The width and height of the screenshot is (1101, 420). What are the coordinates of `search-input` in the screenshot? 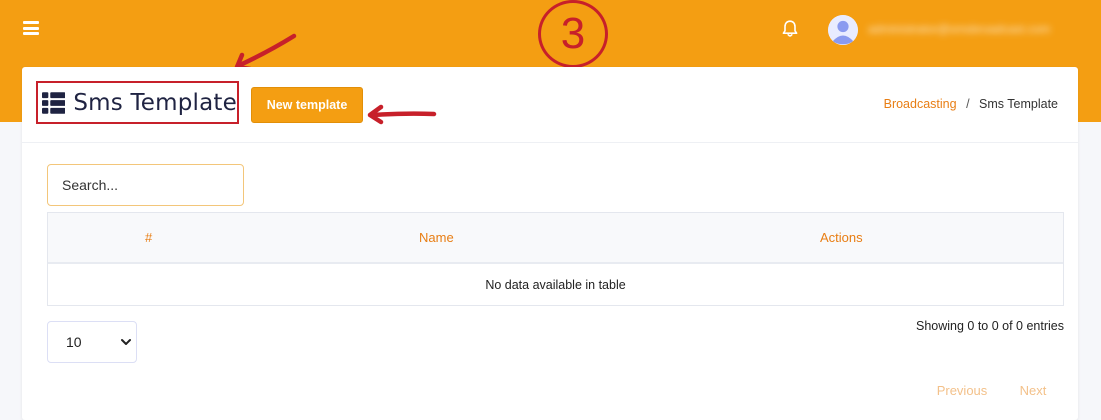 It's located at (145, 185).